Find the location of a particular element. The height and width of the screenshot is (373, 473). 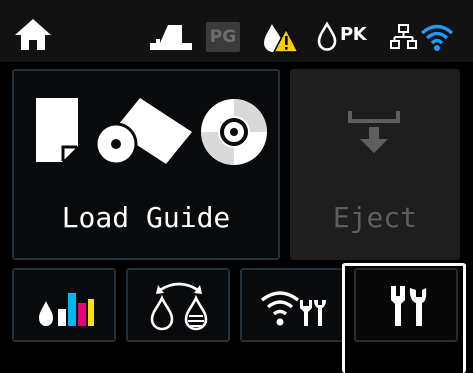

network-settings-button is located at coordinates (292, 305).